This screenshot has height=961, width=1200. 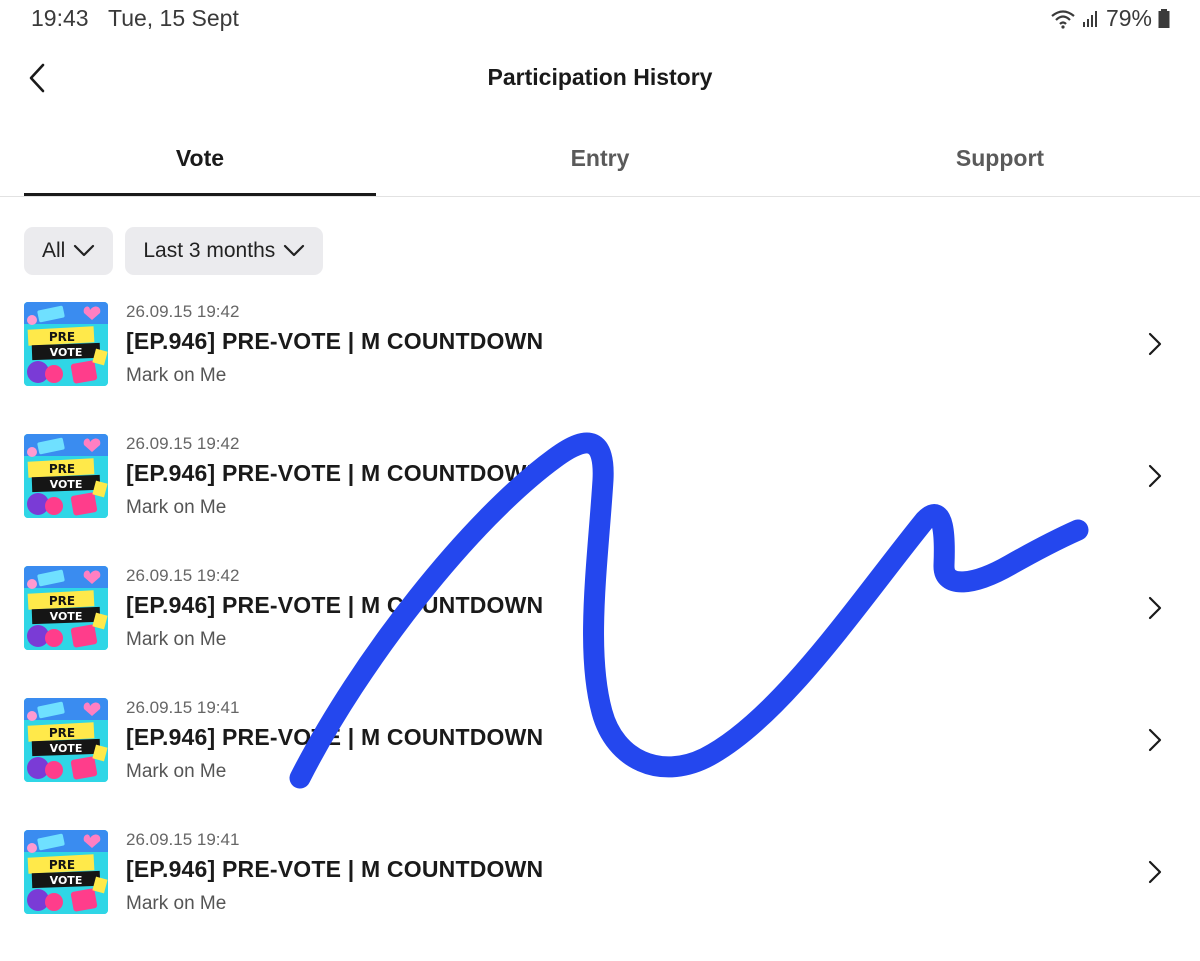 I want to click on tab-bar: Vote Entry Support, so click(x=600, y=163).